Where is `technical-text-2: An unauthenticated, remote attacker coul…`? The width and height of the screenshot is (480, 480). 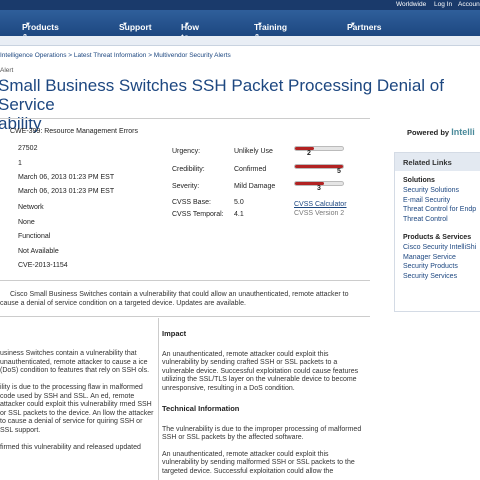
technical-text-2: An unauthenticated, remote attacker coul… is located at coordinates (258, 462).